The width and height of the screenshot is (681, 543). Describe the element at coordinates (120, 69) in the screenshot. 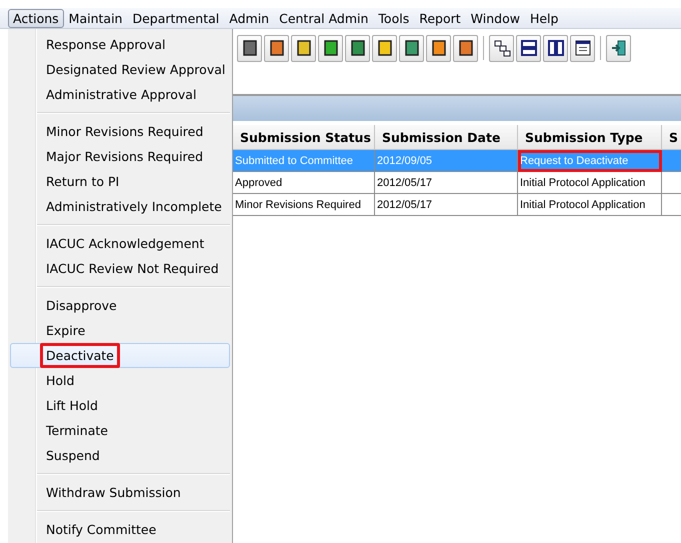

I see `menu-item: Designated Review Approval` at that location.